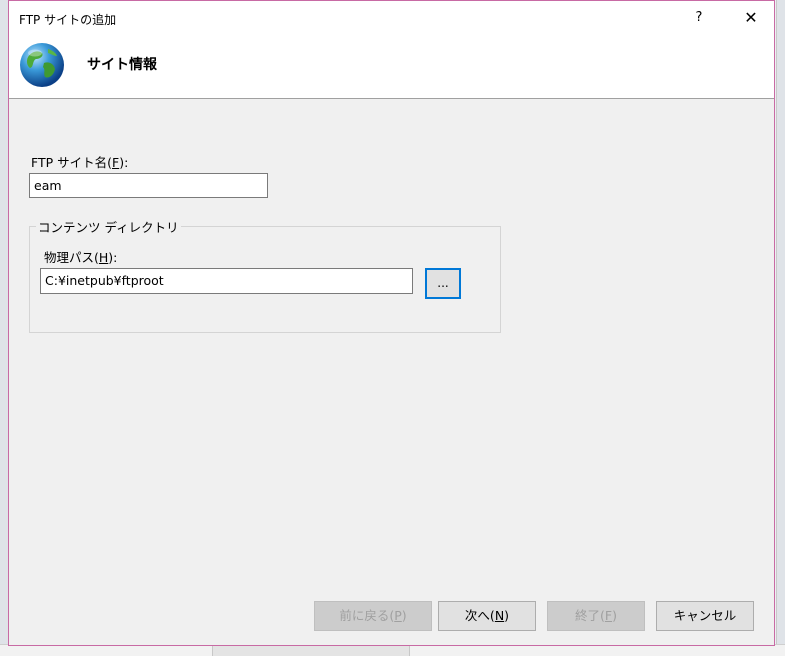 This screenshot has width=785, height=656. I want to click on physical-path-input: C:¥inetpub¥ftproot, so click(226, 281).